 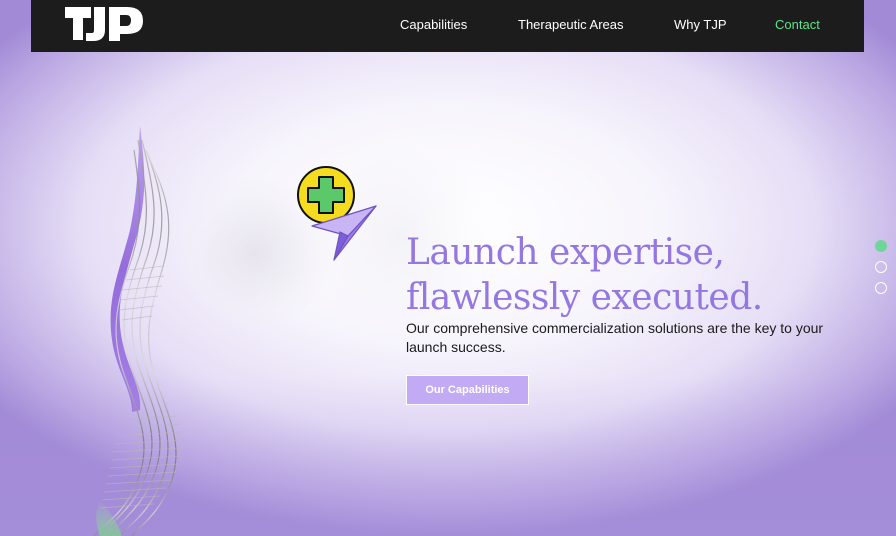 I want to click on slide-pagination, so click(x=882, y=269).